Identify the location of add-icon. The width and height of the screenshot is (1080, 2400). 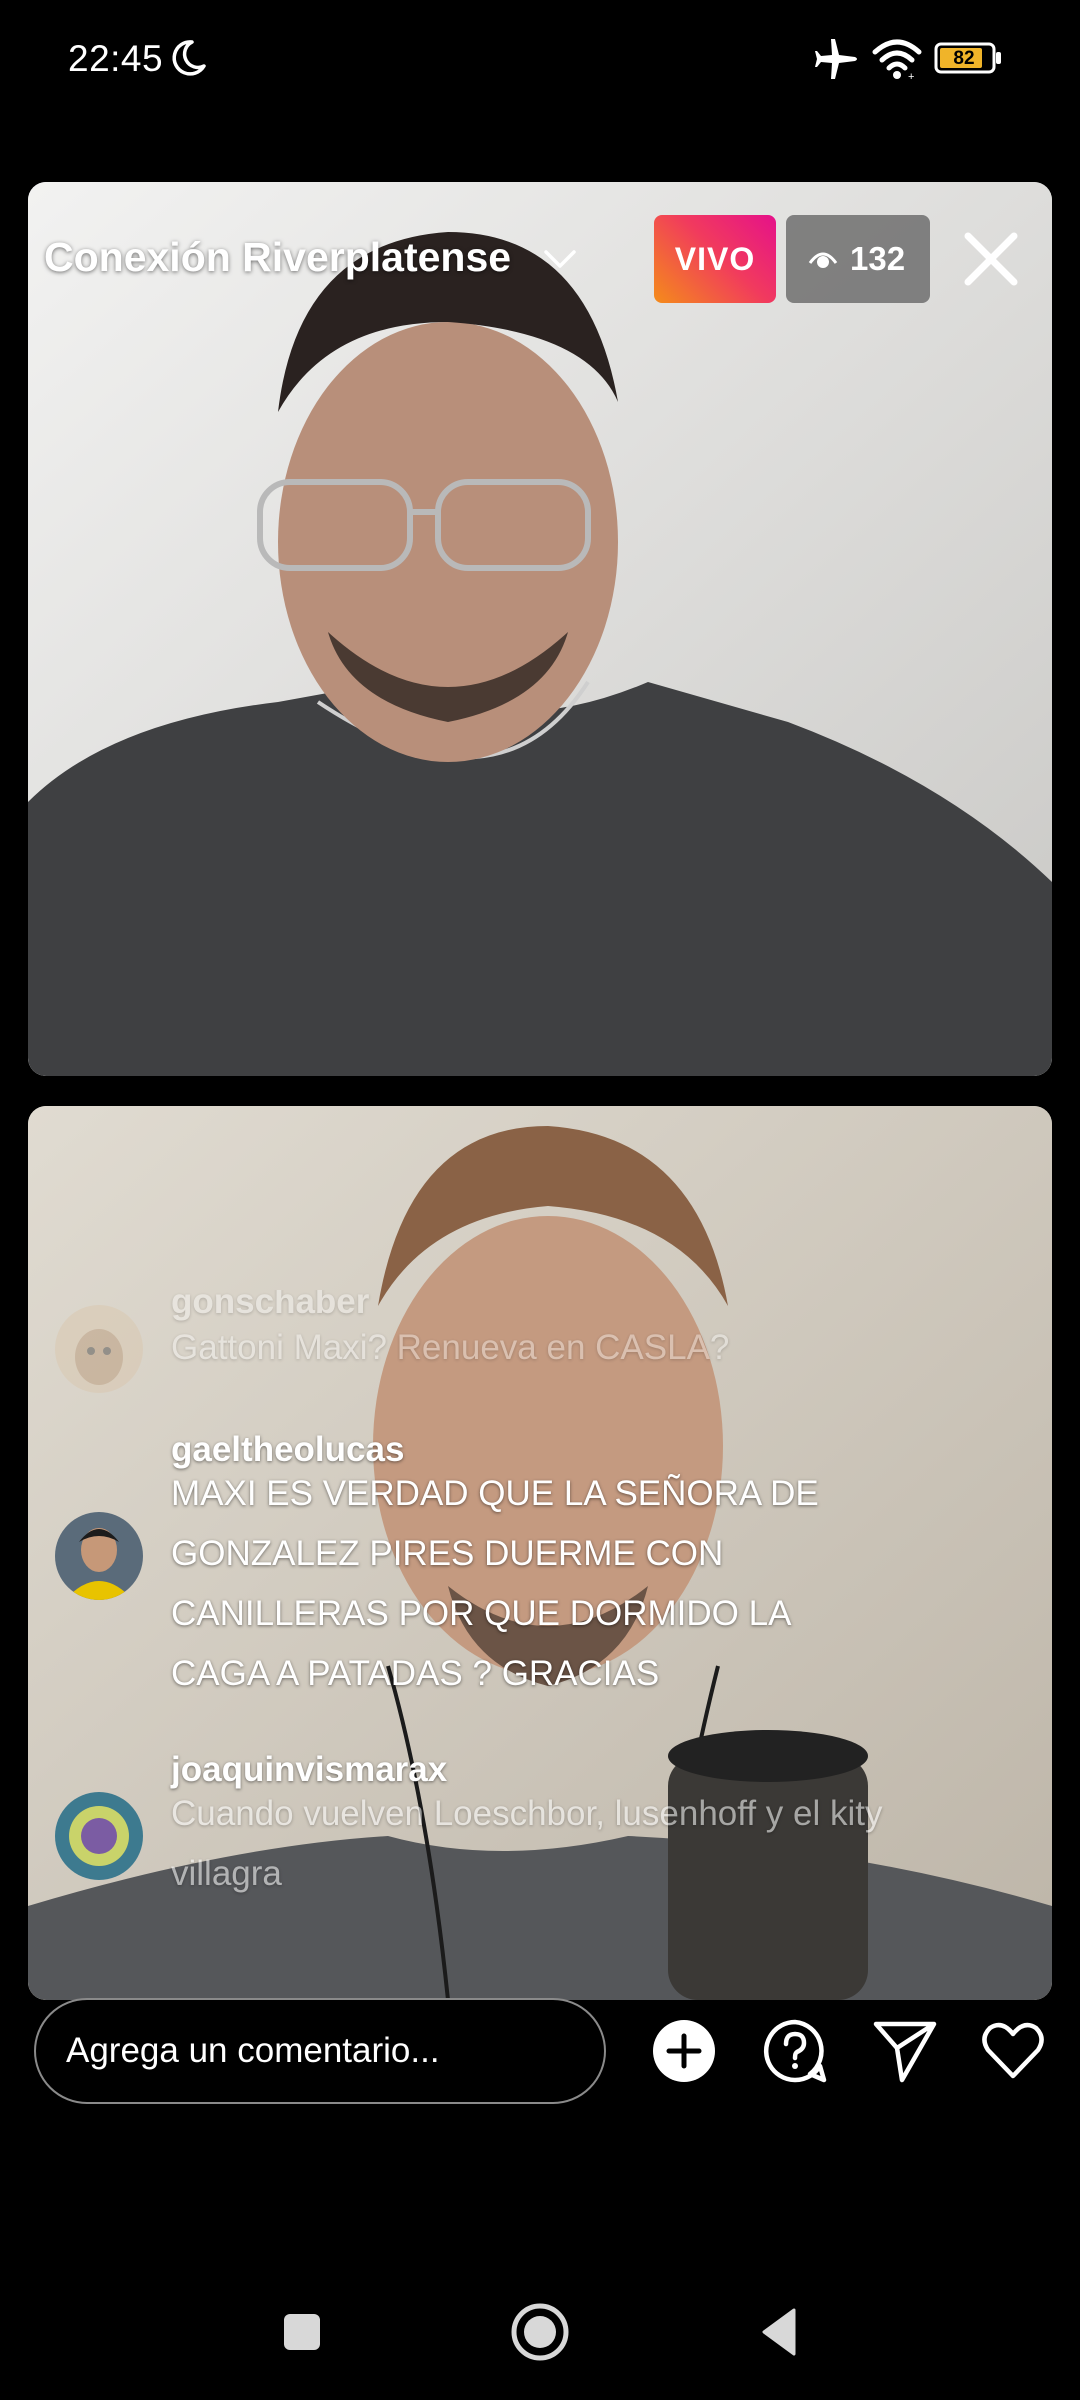
(684, 2051).